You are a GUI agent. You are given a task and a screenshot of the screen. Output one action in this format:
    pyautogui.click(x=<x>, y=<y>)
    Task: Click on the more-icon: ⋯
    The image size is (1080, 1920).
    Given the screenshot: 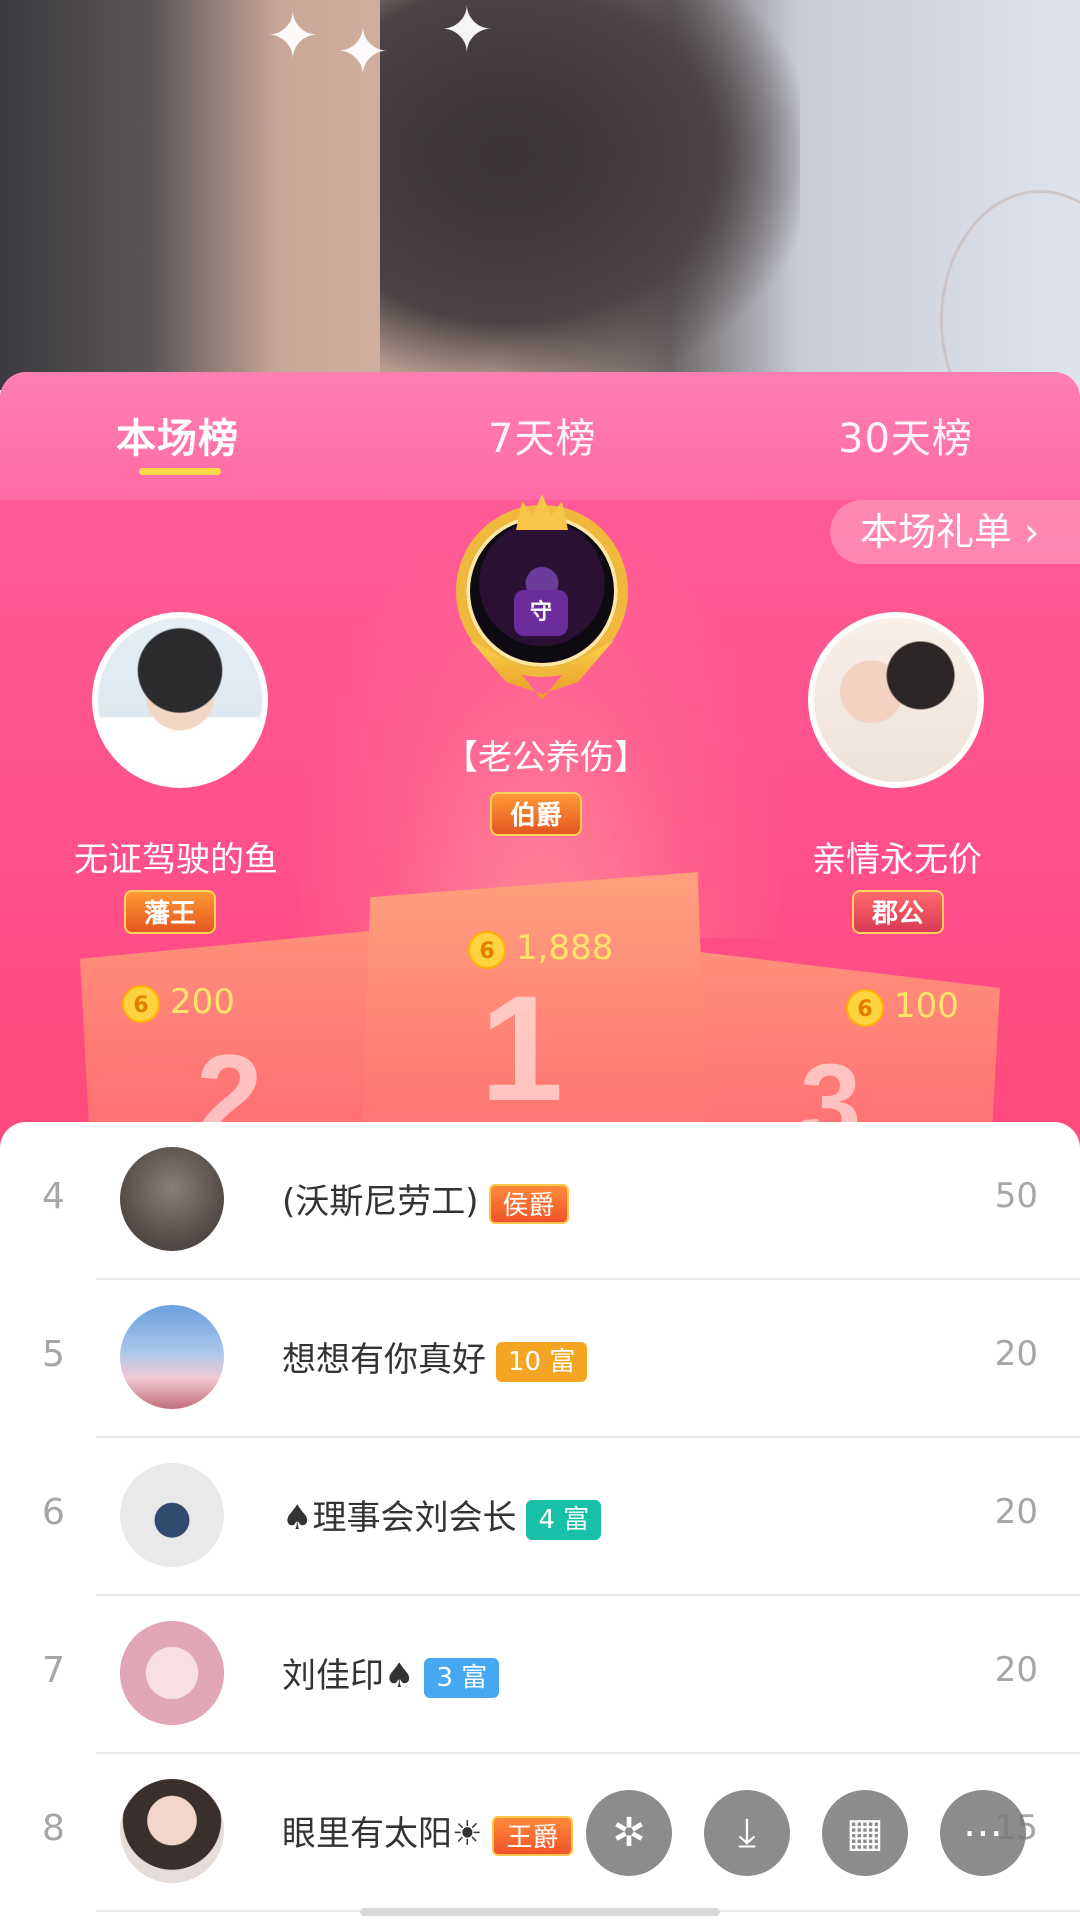 What is the action you would take?
    pyautogui.click(x=983, y=1833)
    